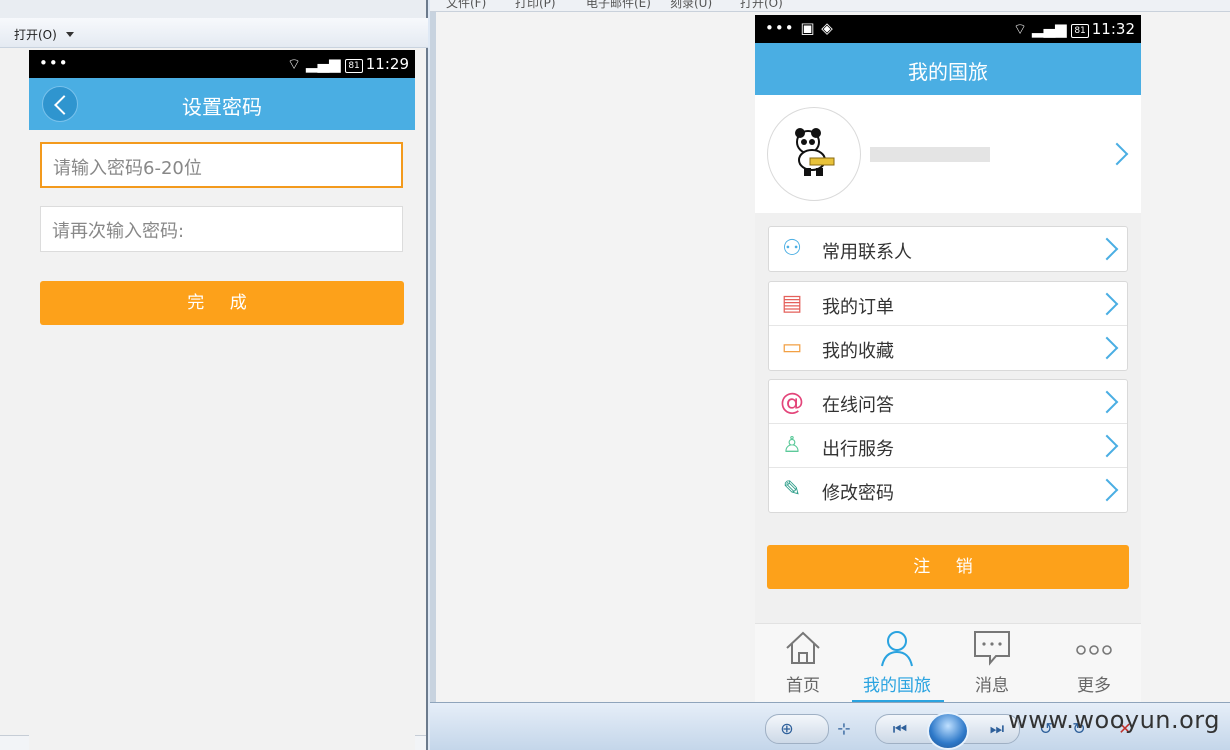  Describe the element at coordinates (761, 5) in the screenshot. I see `menu-open: 打开(O)` at that location.